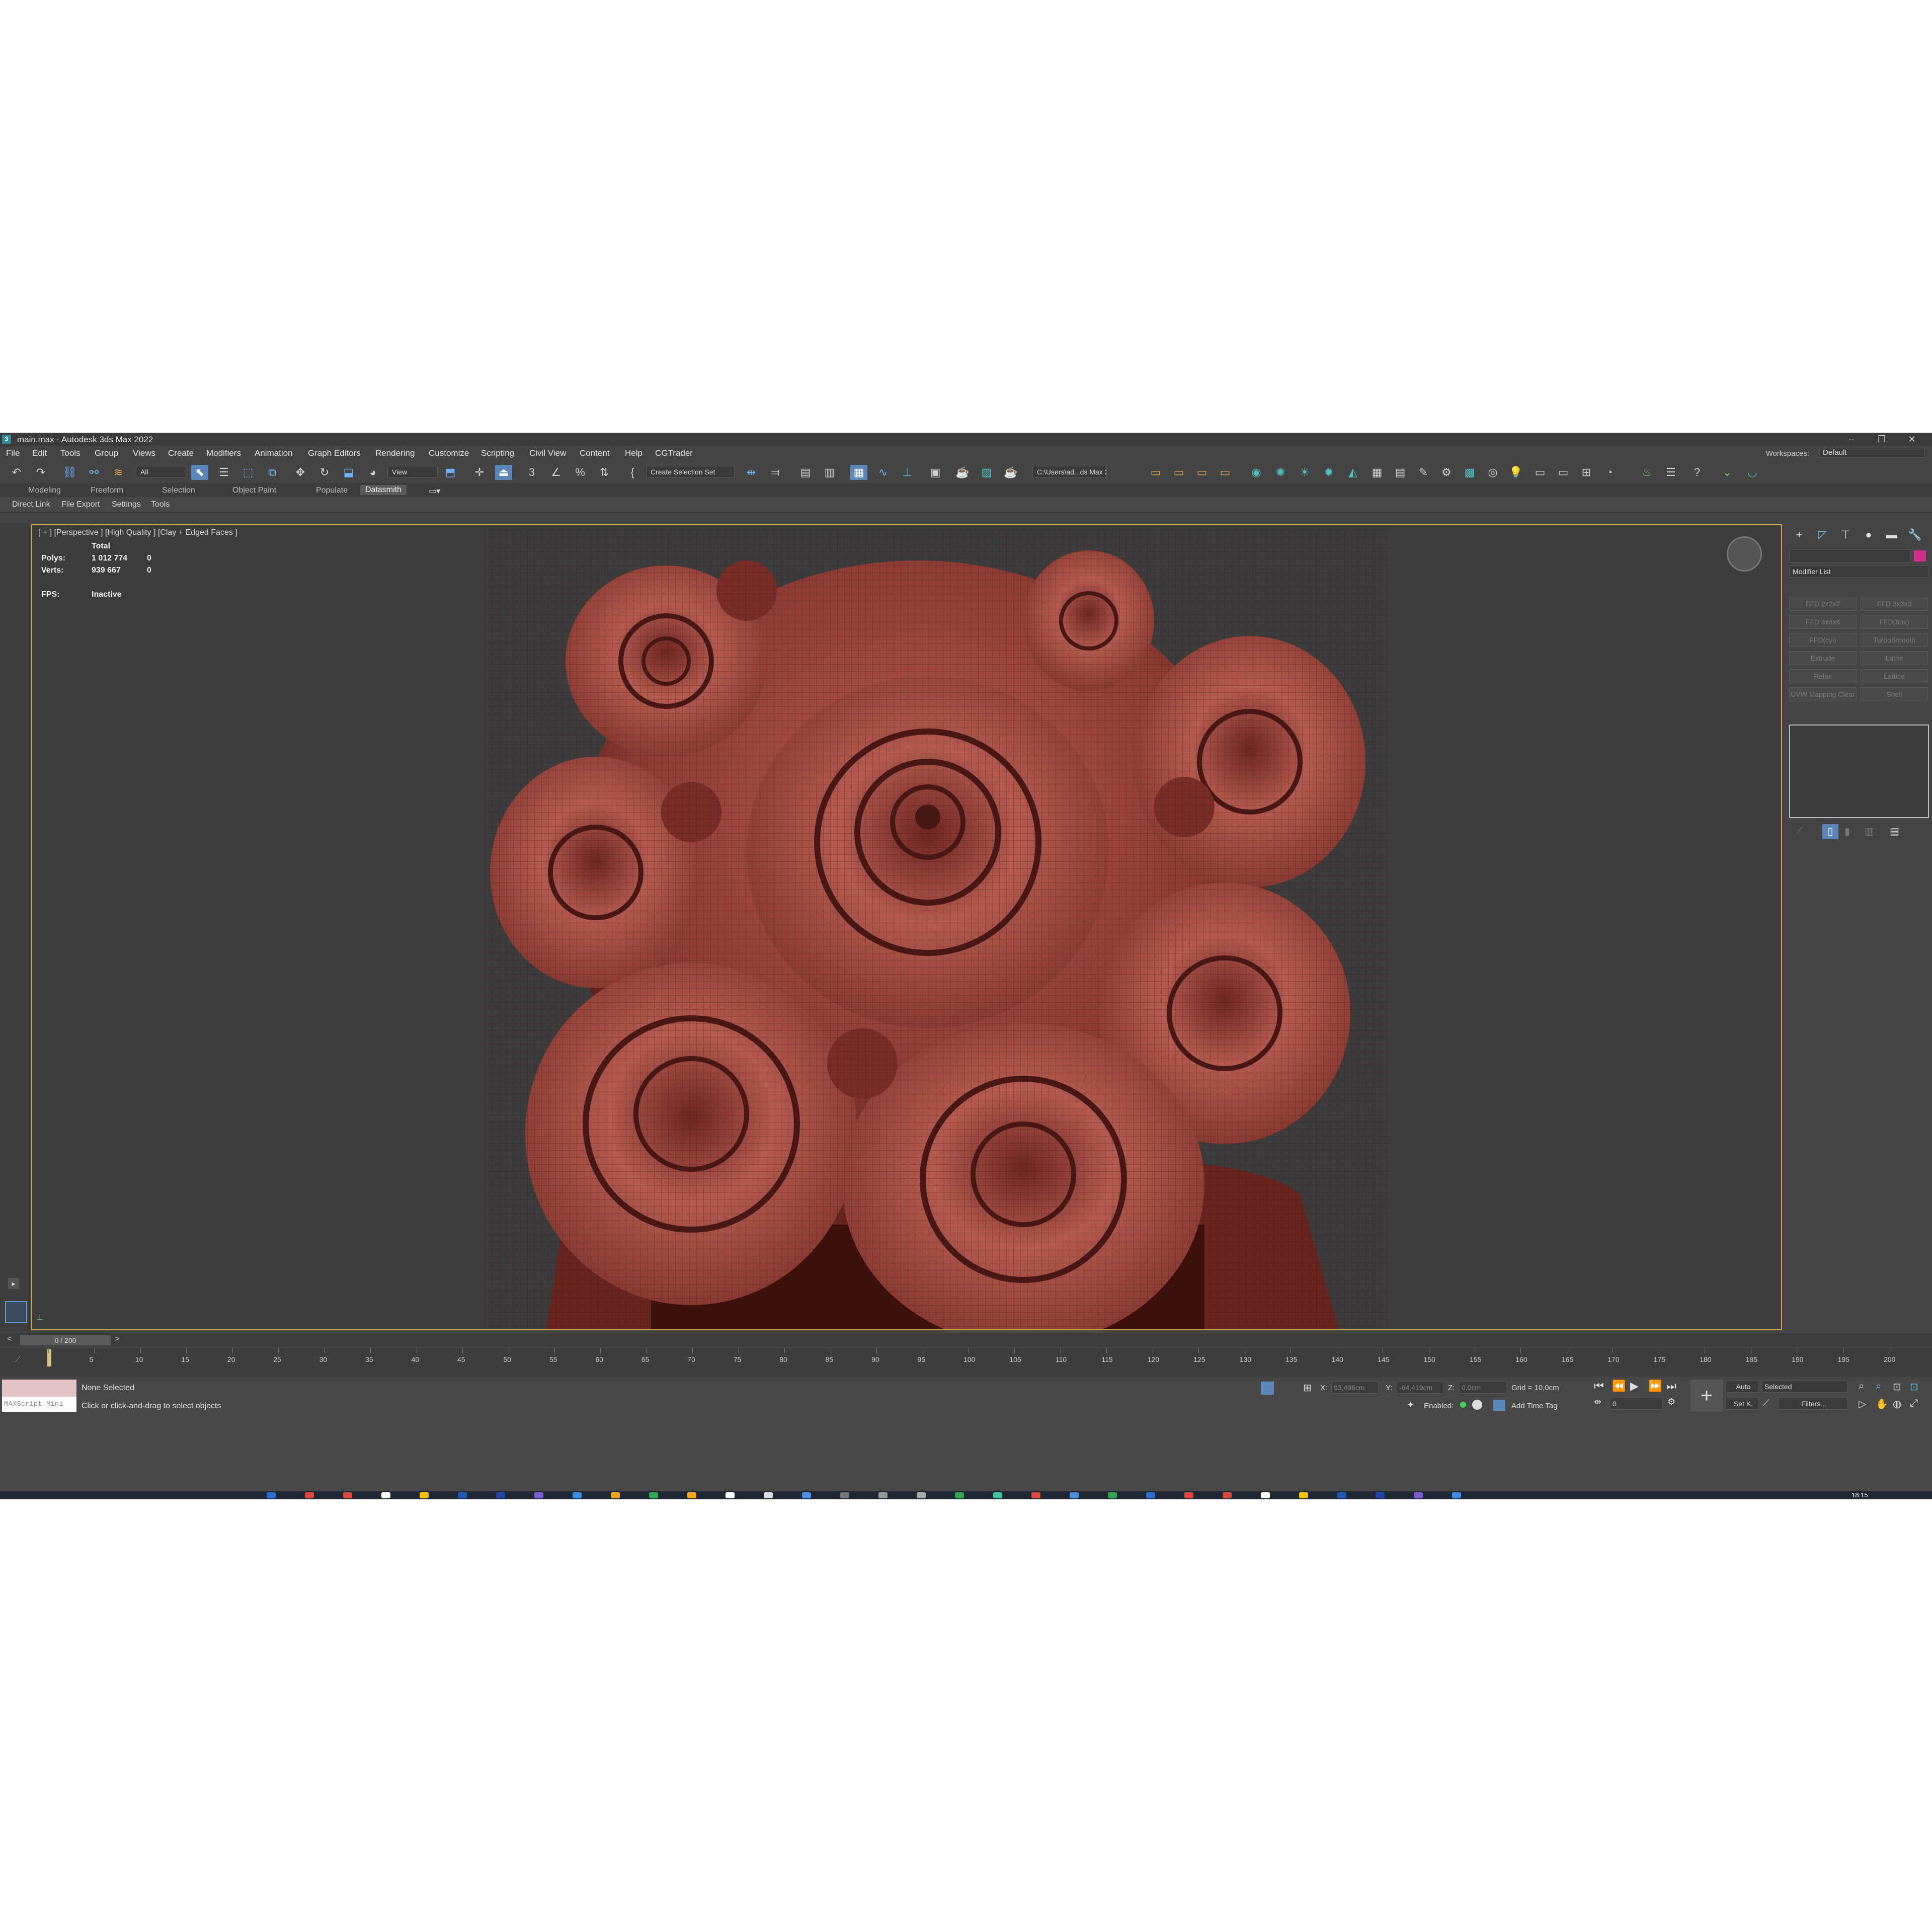 This screenshot has width=1932, height=1932. I want to click on chevron-down-icon: ⌄, so click(1727, 472).